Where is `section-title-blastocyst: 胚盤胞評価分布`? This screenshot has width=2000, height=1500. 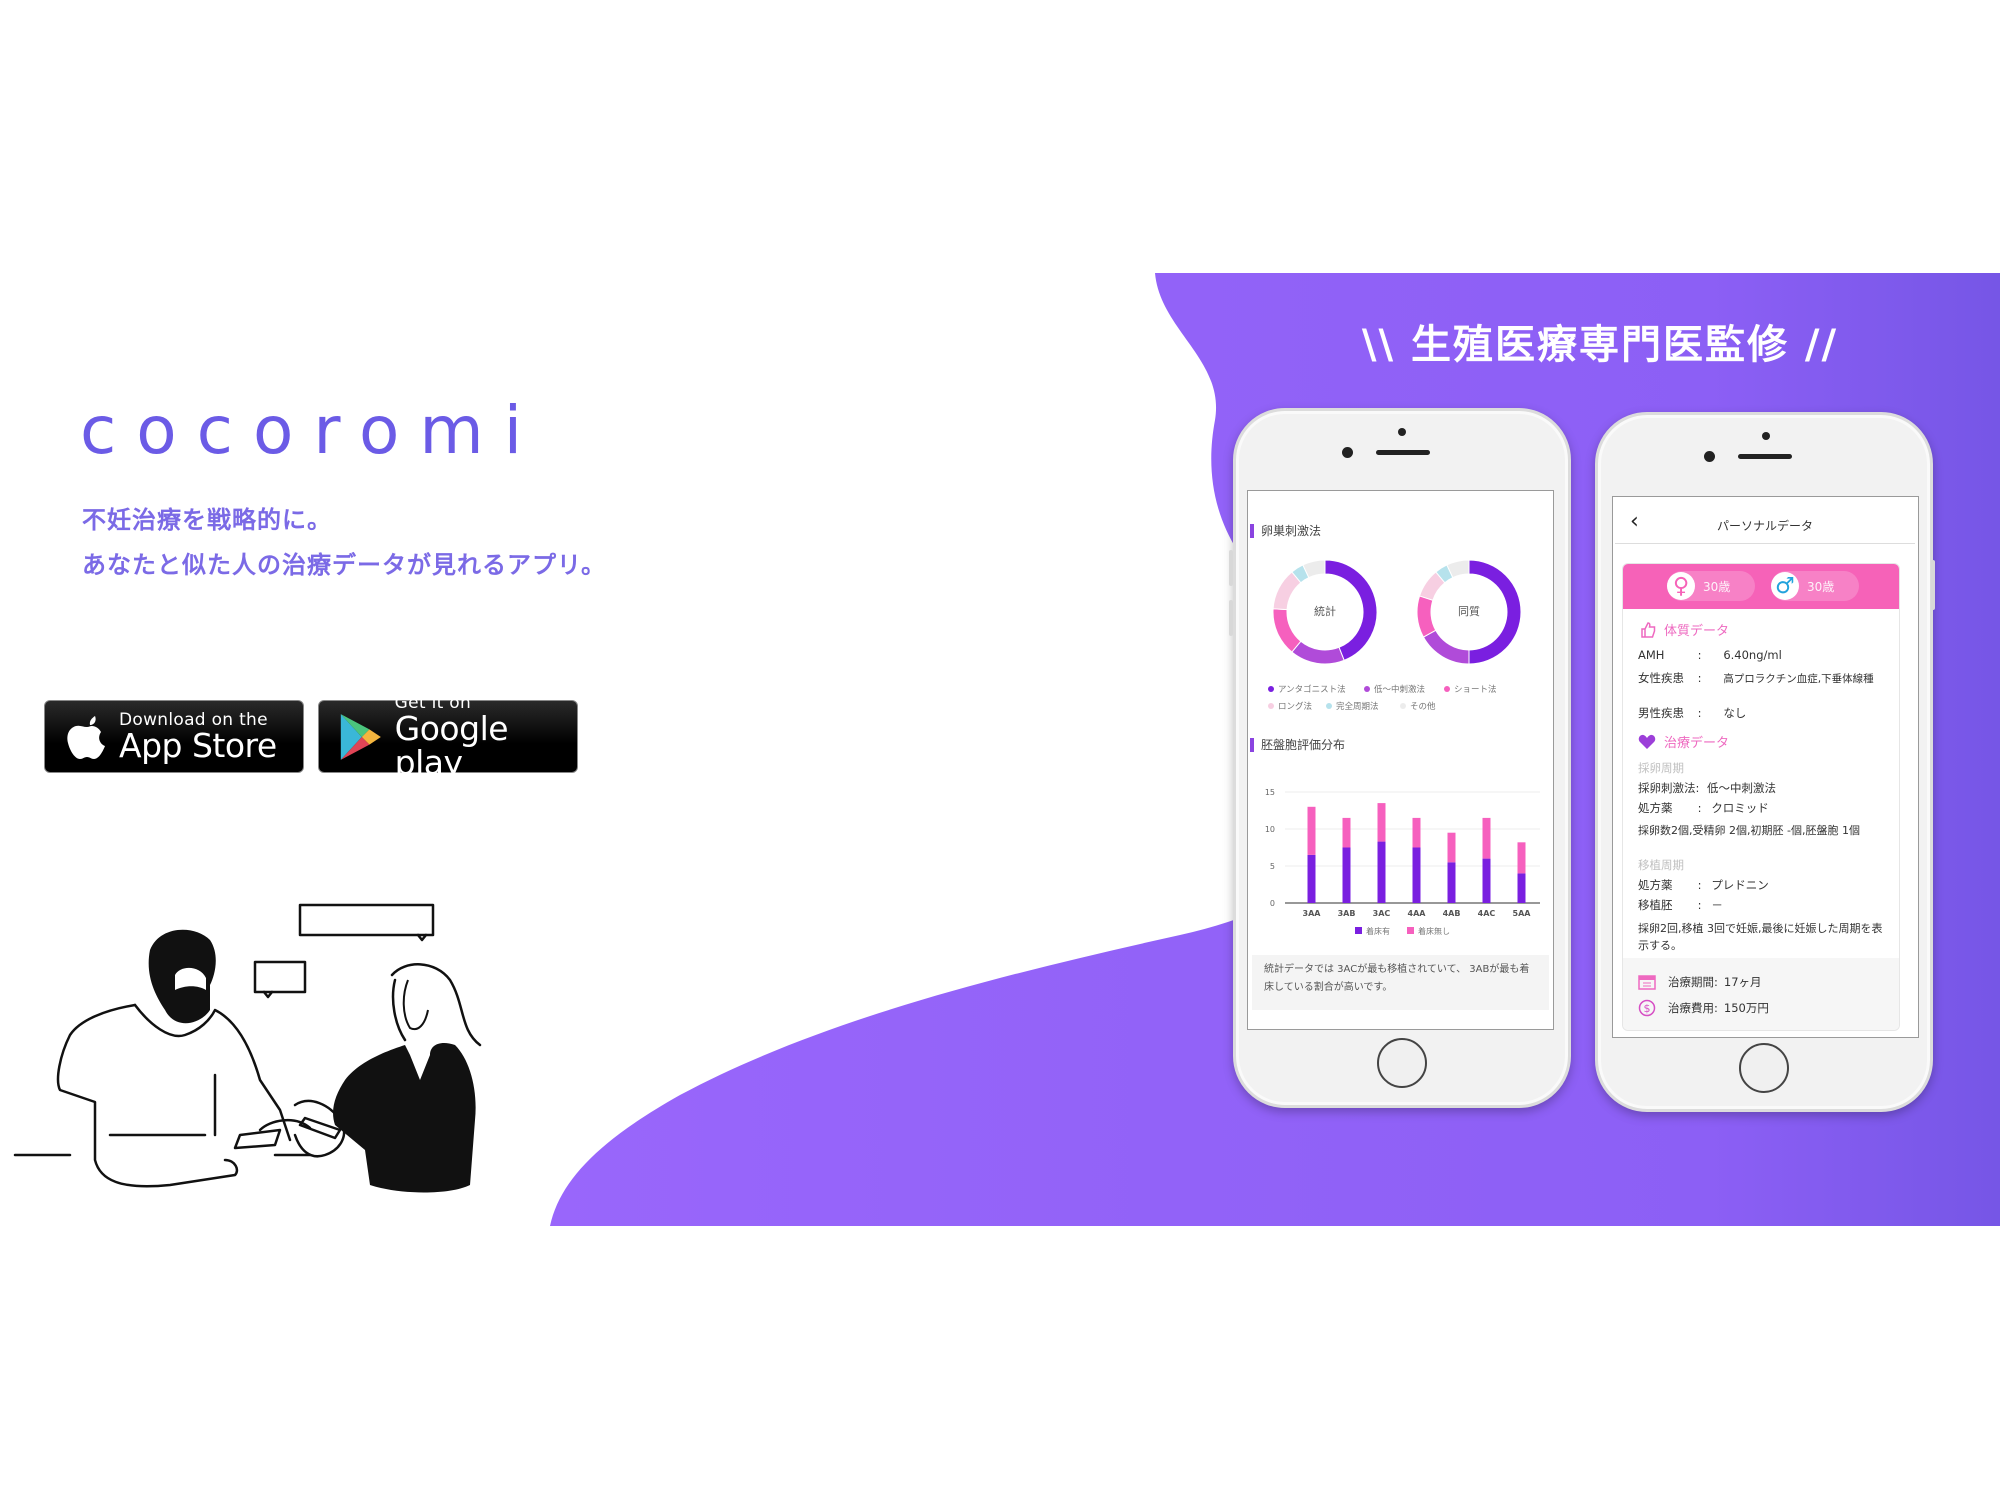 section-title-blastocyst: 胚盤胞評価分布 is located at coordinates (1297, 744).